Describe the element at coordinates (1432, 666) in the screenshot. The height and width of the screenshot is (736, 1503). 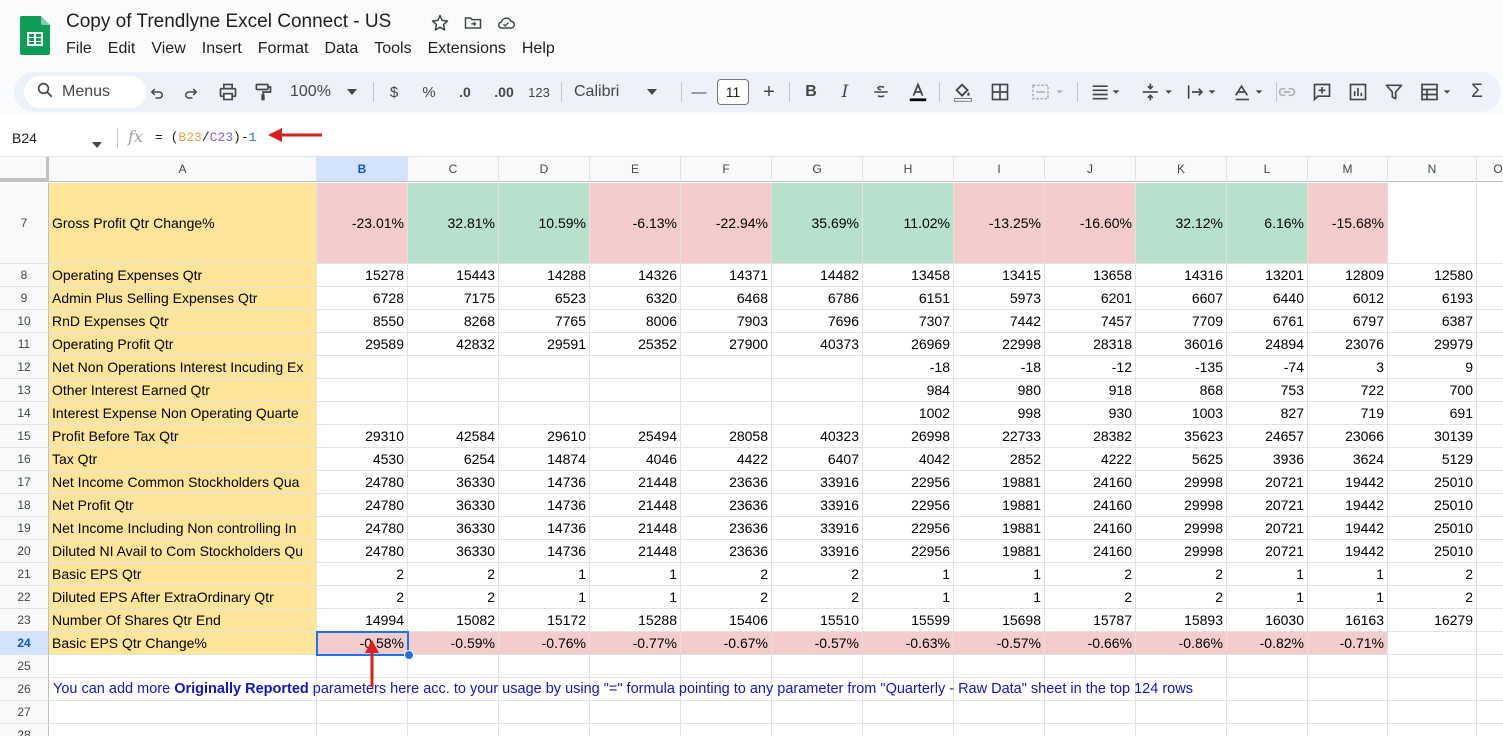
I see `cell-n25` at that location.